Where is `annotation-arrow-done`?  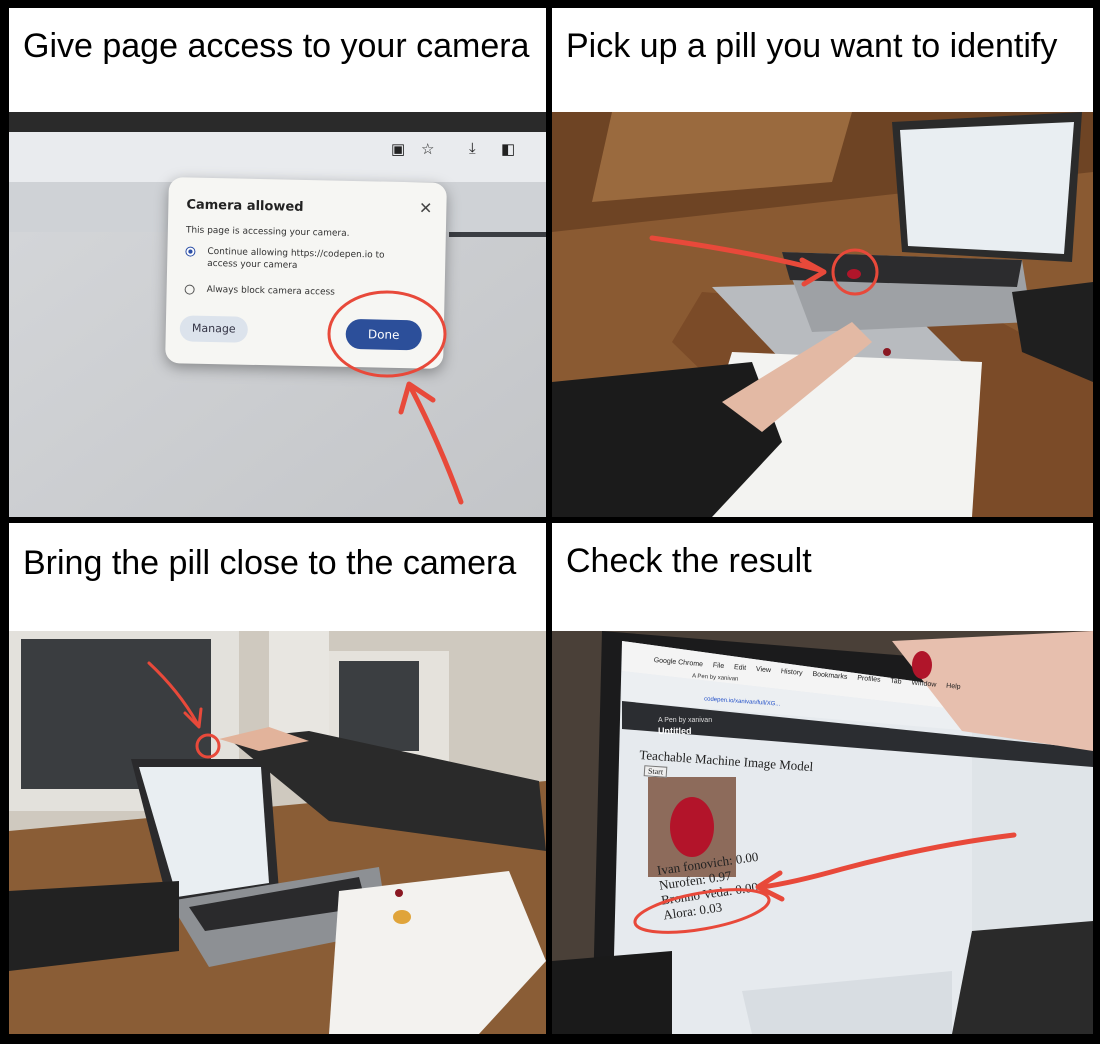
annotation-arrow-done is located at coordinates (395, 397).